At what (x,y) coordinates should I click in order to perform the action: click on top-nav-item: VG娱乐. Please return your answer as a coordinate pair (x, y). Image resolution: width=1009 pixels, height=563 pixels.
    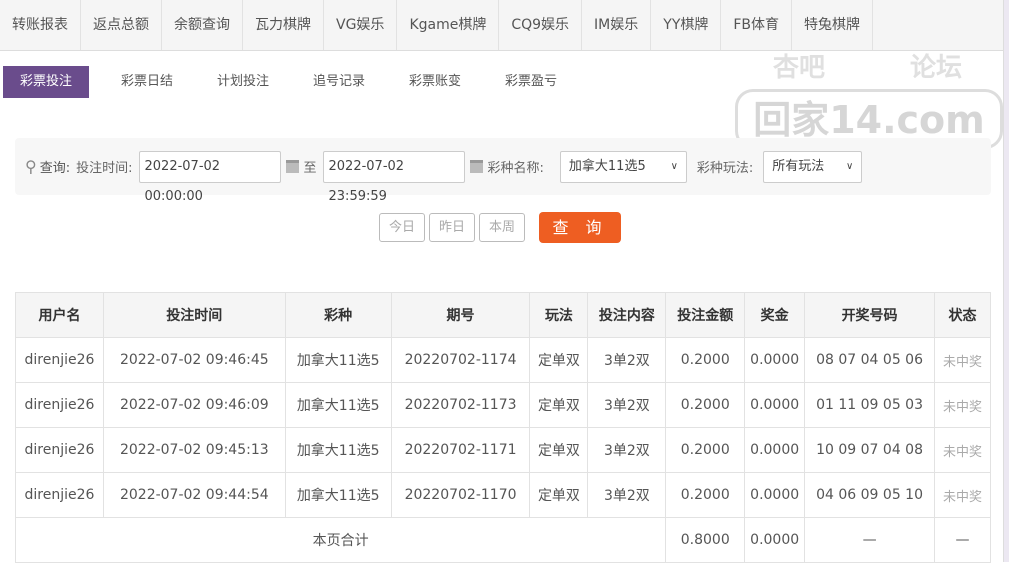
    Looking at the image, I should click on (361, 25).